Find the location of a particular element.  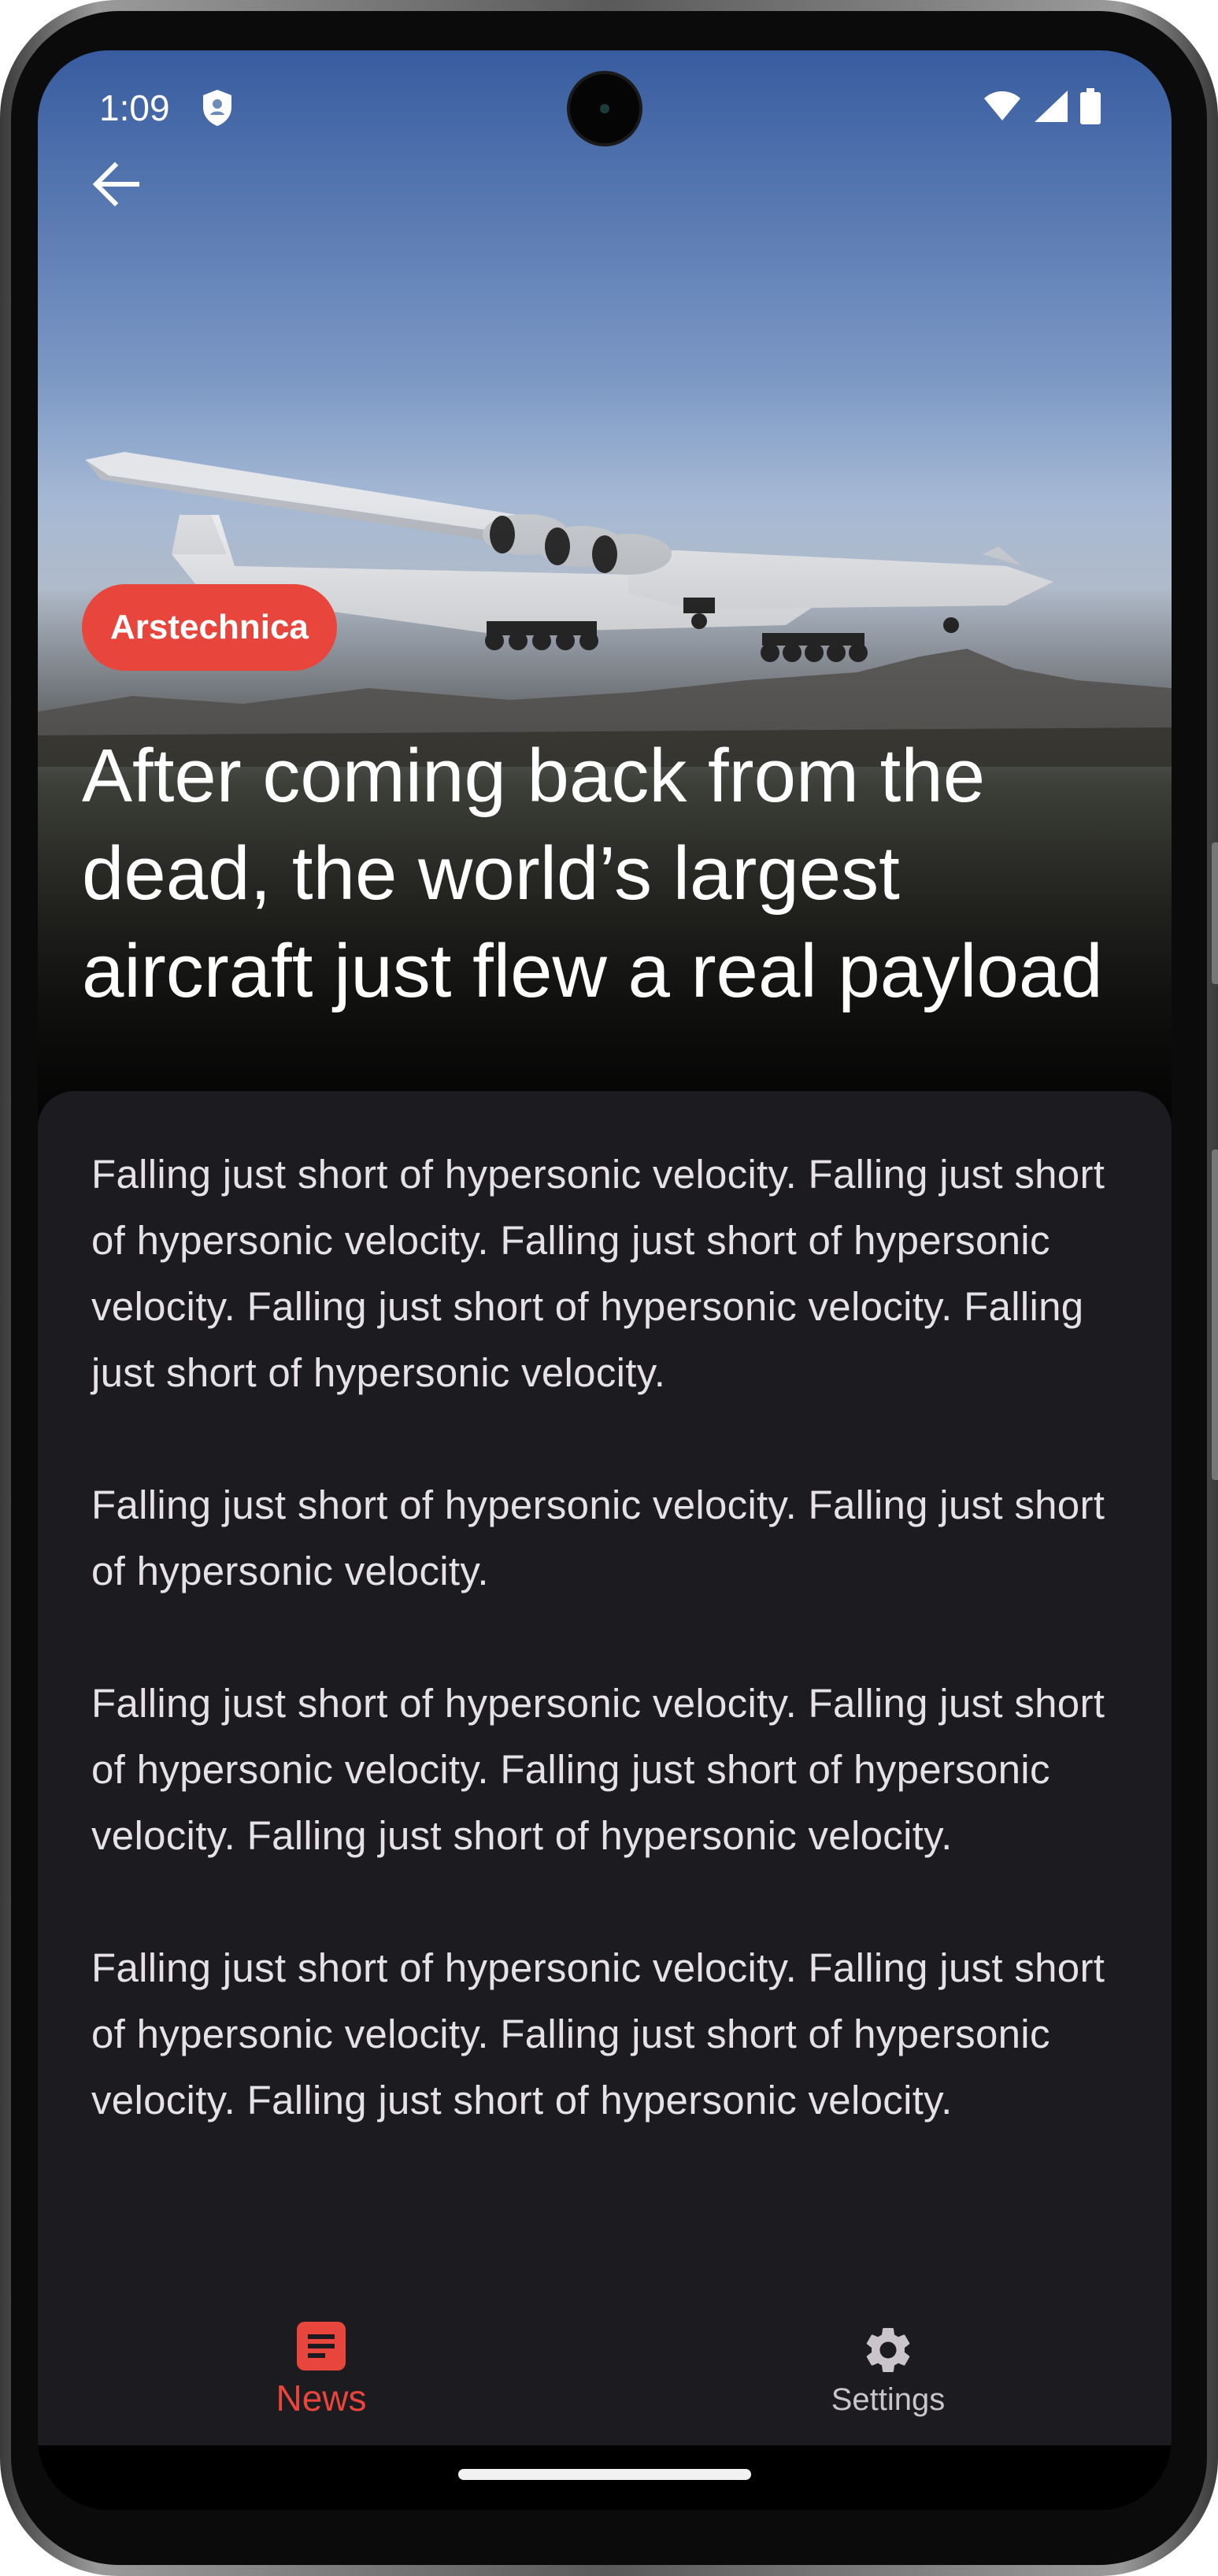

battery-icon is located at coordinates (1090, 106).